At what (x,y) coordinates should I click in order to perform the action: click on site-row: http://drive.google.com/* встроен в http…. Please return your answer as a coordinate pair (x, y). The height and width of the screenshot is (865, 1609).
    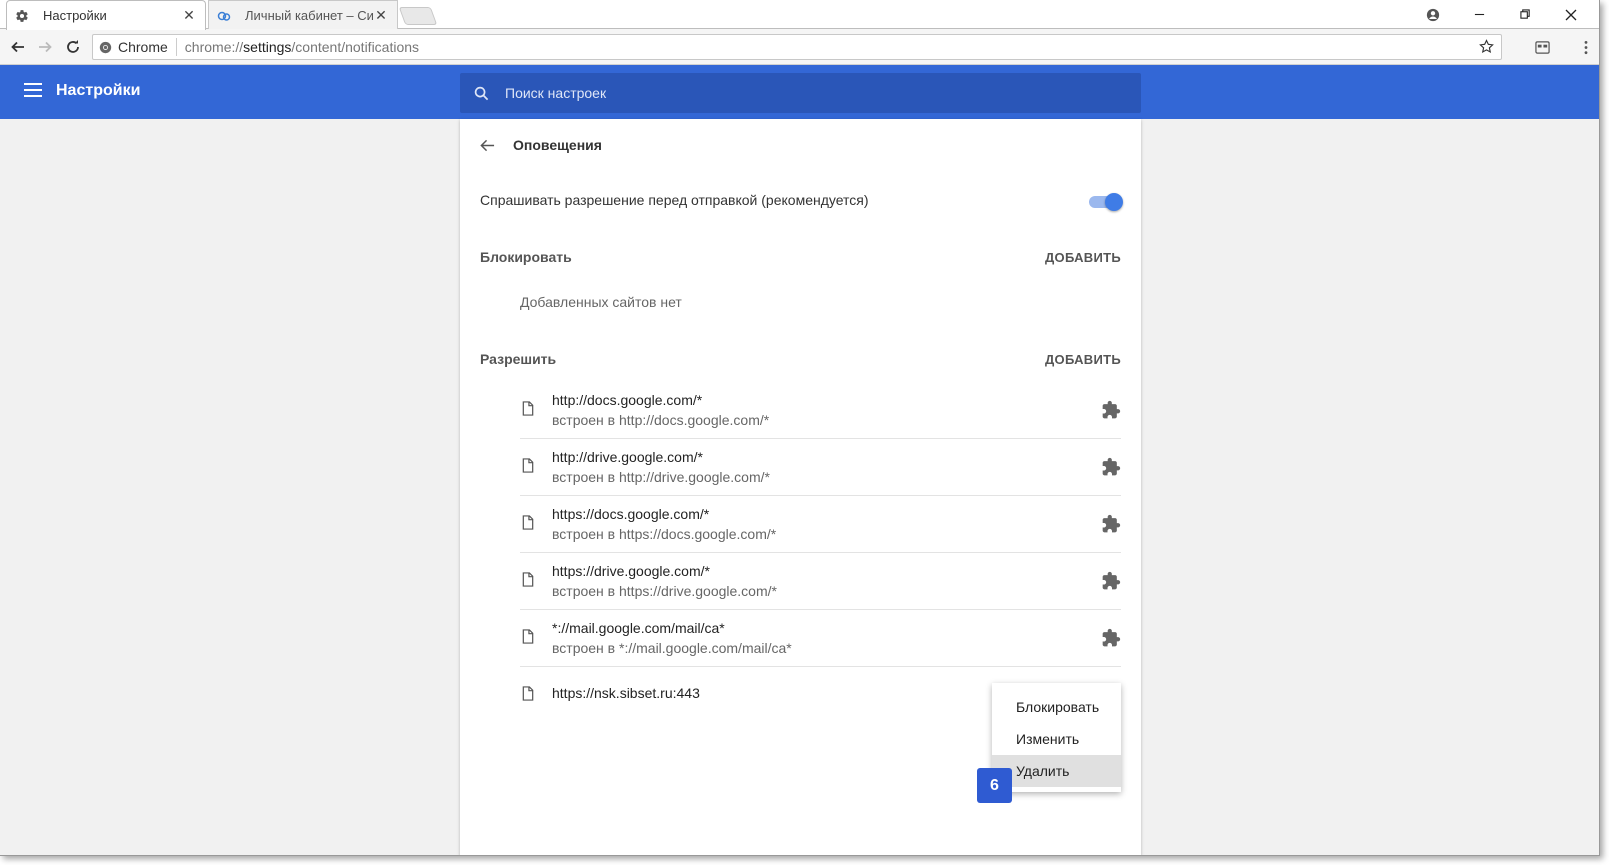
    Looking at the image, I should click on (820, 467).